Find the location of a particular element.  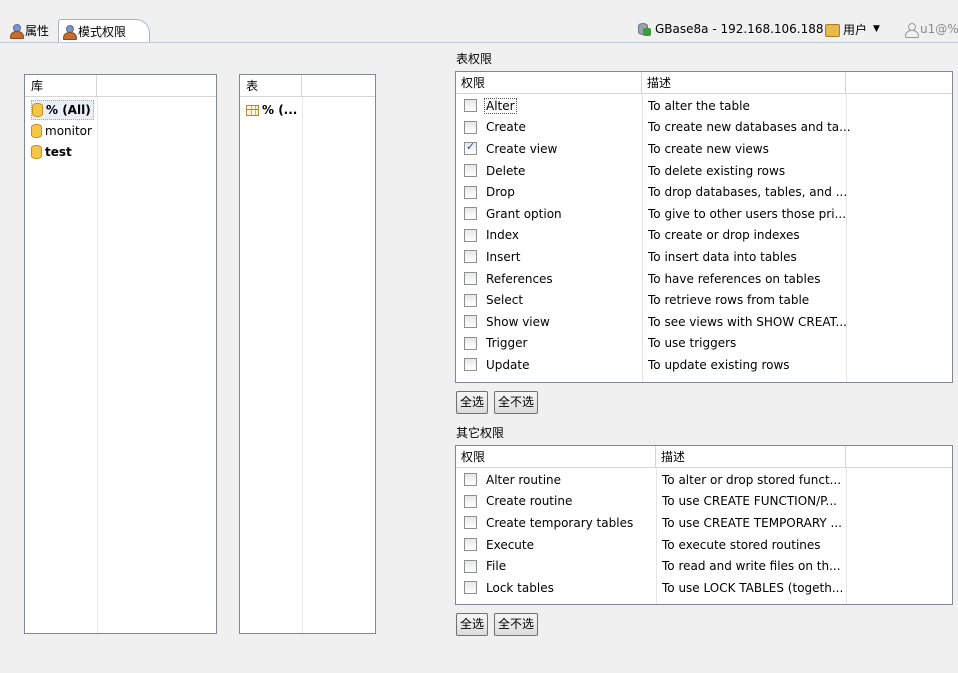

privilege-name: Alter routine is located at coordinates (524, 479).